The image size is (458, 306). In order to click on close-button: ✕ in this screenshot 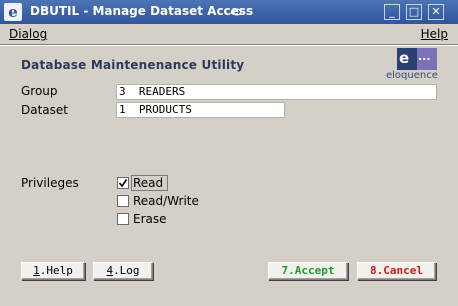, I will do `click(436, 12)`.